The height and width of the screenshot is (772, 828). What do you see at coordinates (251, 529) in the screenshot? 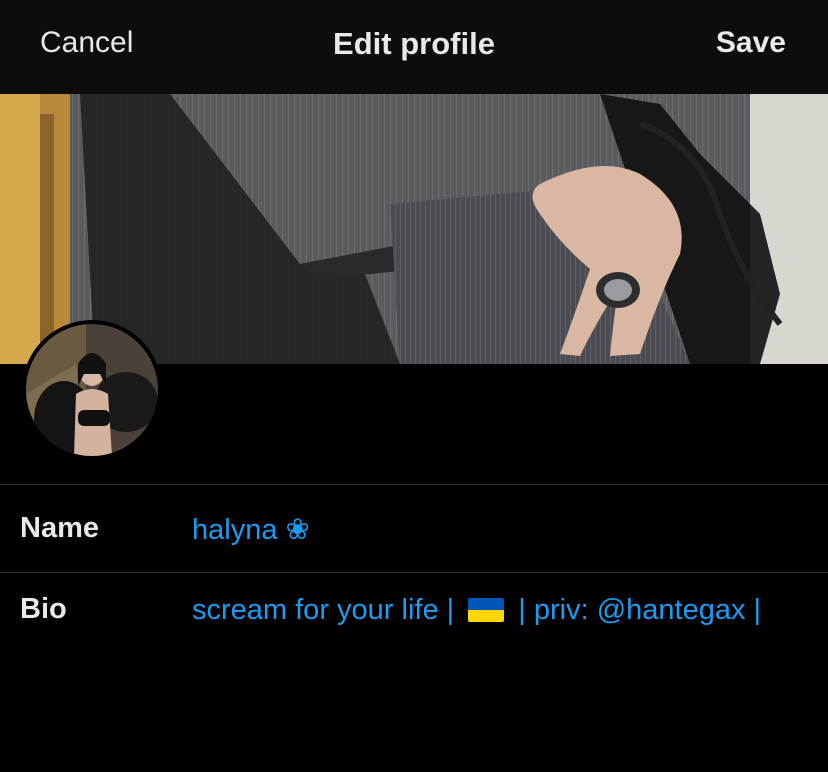
I see `name-input: halyna ❀` at bounding box center [251, 529].